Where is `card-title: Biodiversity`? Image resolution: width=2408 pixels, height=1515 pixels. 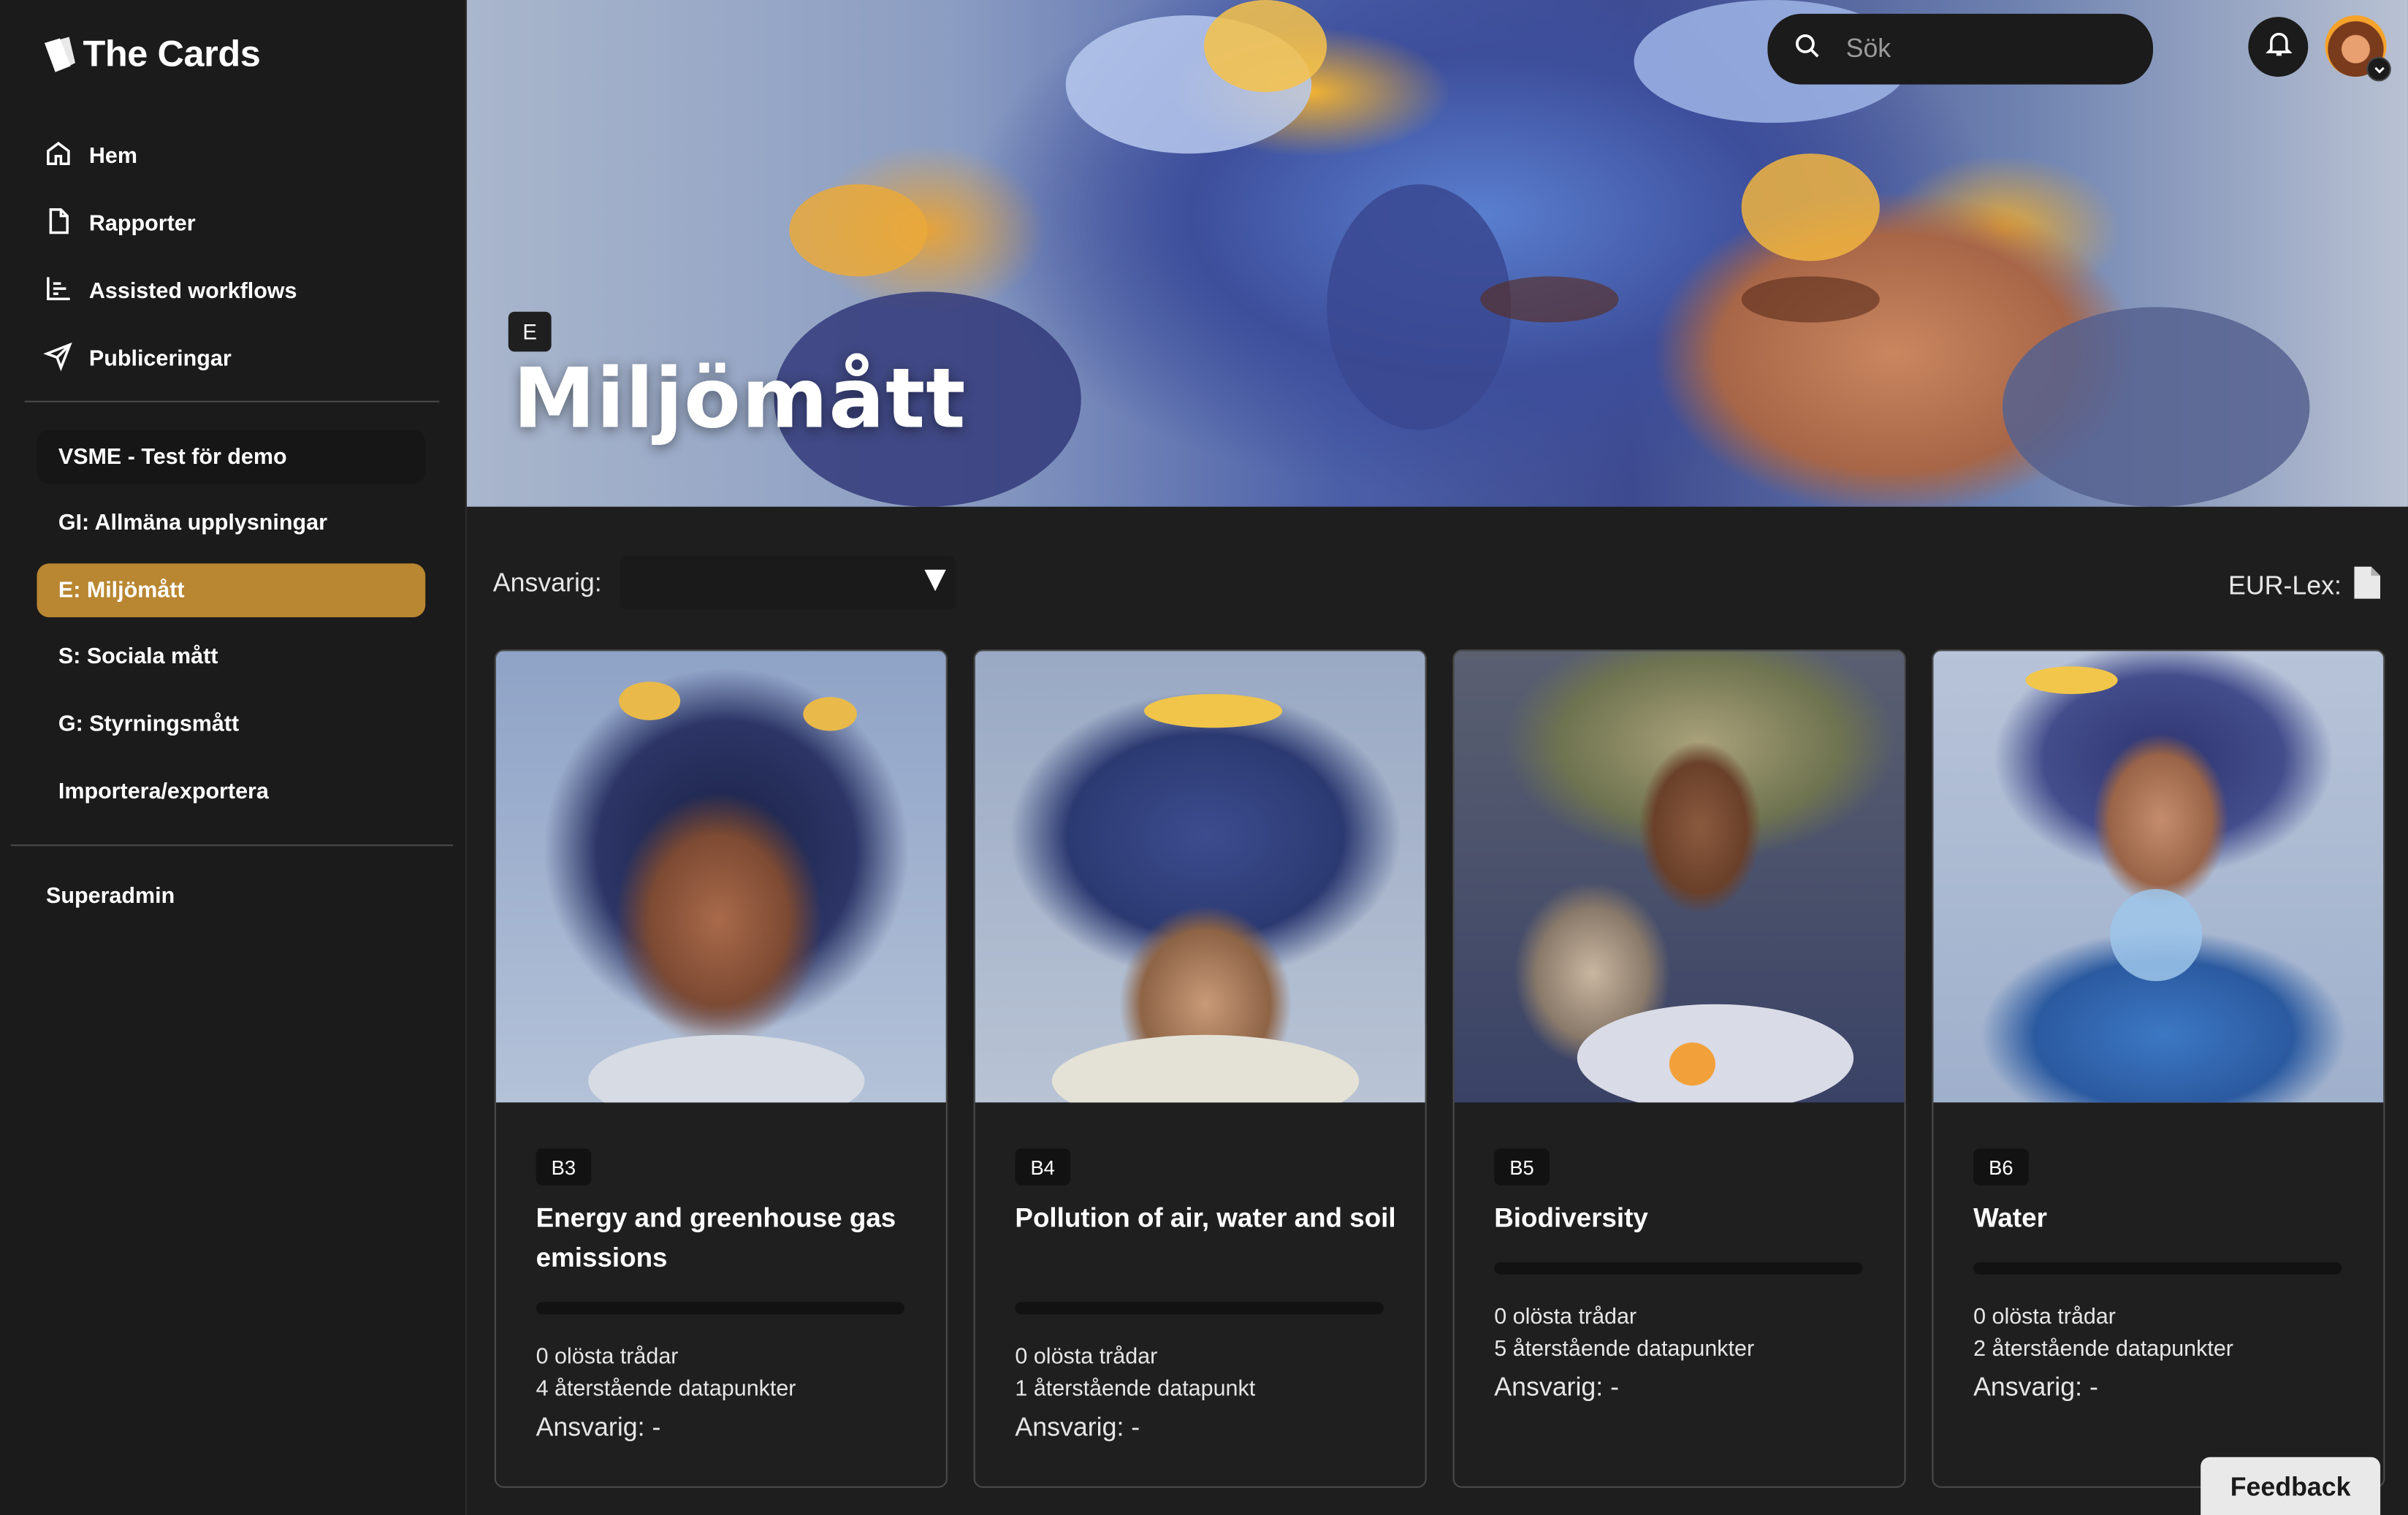 card-title: Biodiversity is located at coordinates (1571, 1217).